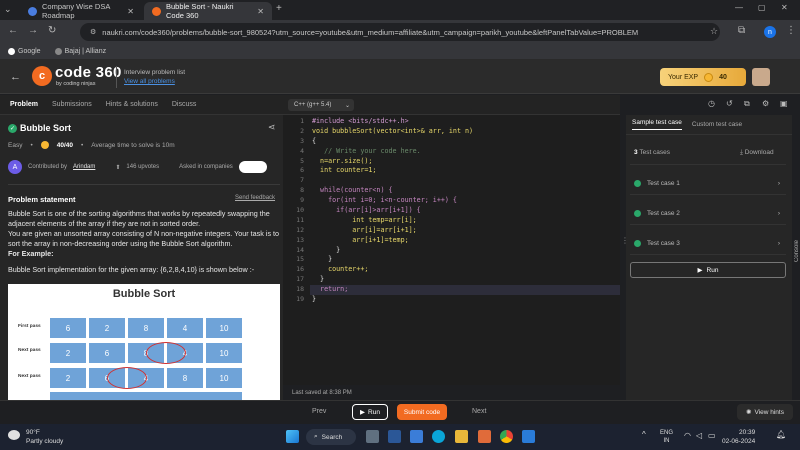  What do you see at coordinates (300, 289) in the screenshot?
I see `line-number: 18` at bounding box center [300, 289].